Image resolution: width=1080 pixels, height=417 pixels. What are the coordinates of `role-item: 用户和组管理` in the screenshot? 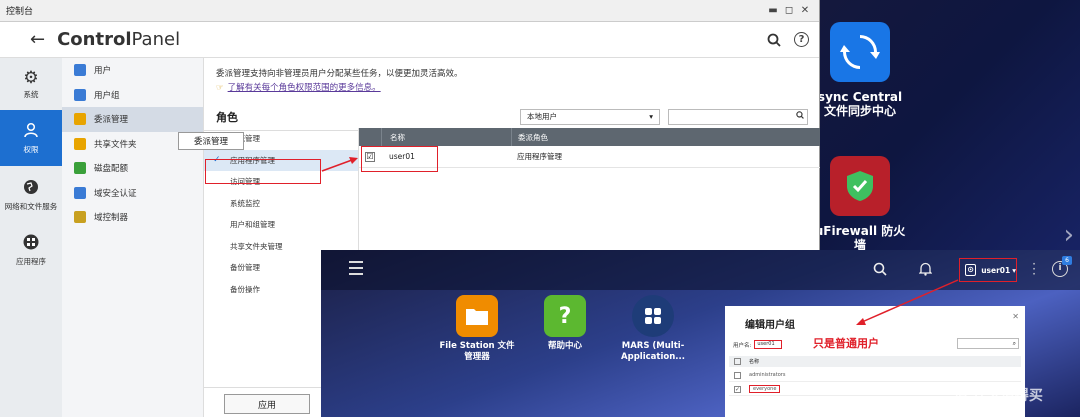 It's located at (281, 225).